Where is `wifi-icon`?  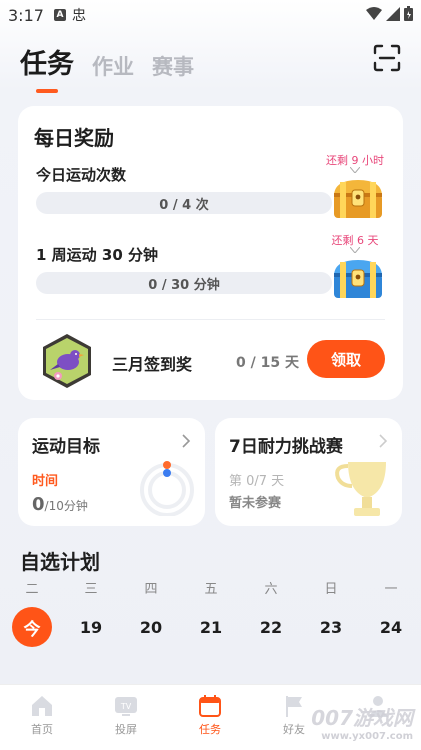 wifi-icon is located at coordinates (374, 13).